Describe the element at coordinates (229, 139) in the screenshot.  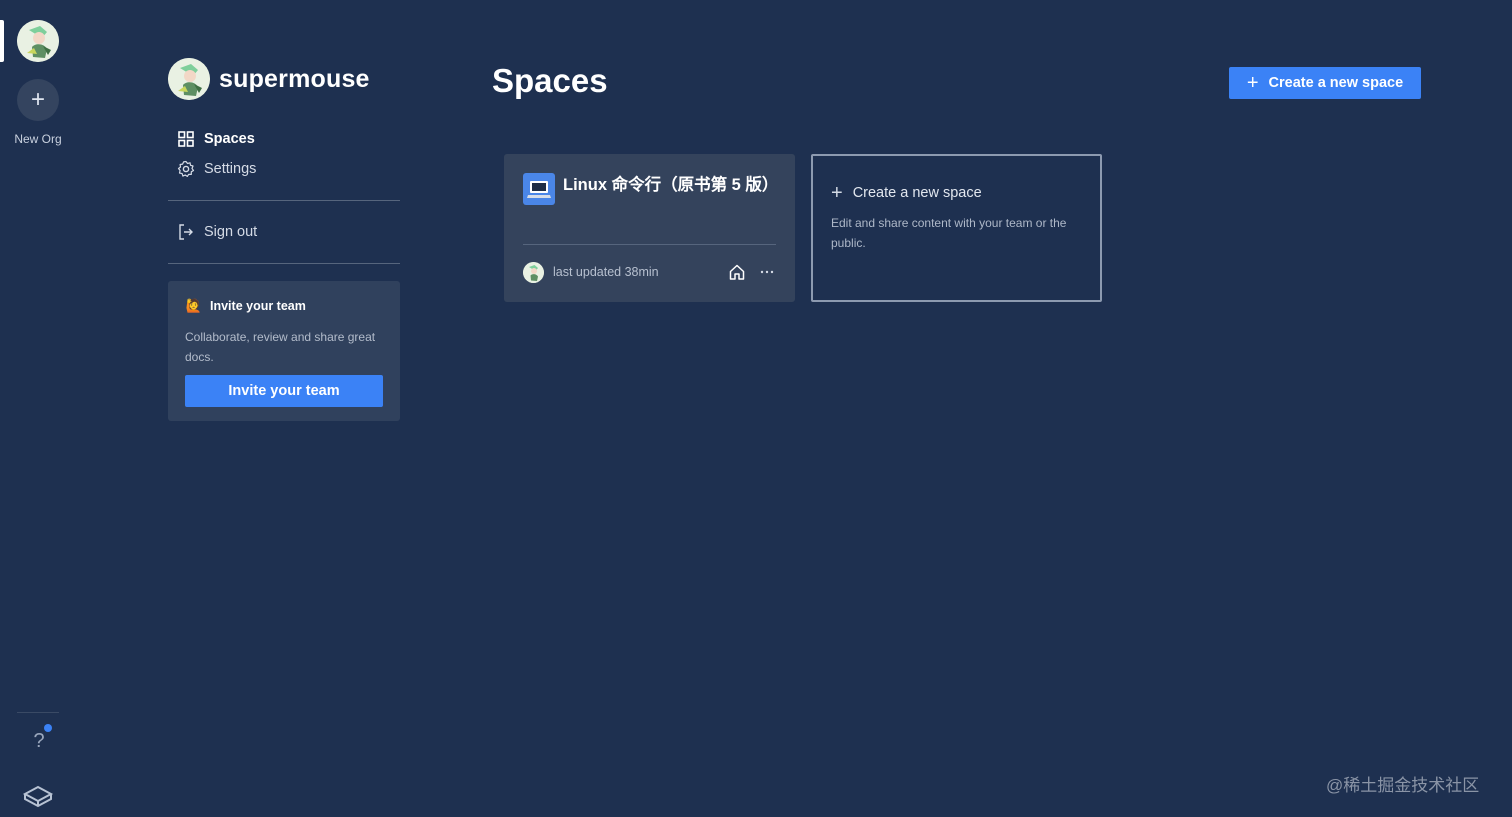
I see `sidebar-item-label: Spaces` at that location.